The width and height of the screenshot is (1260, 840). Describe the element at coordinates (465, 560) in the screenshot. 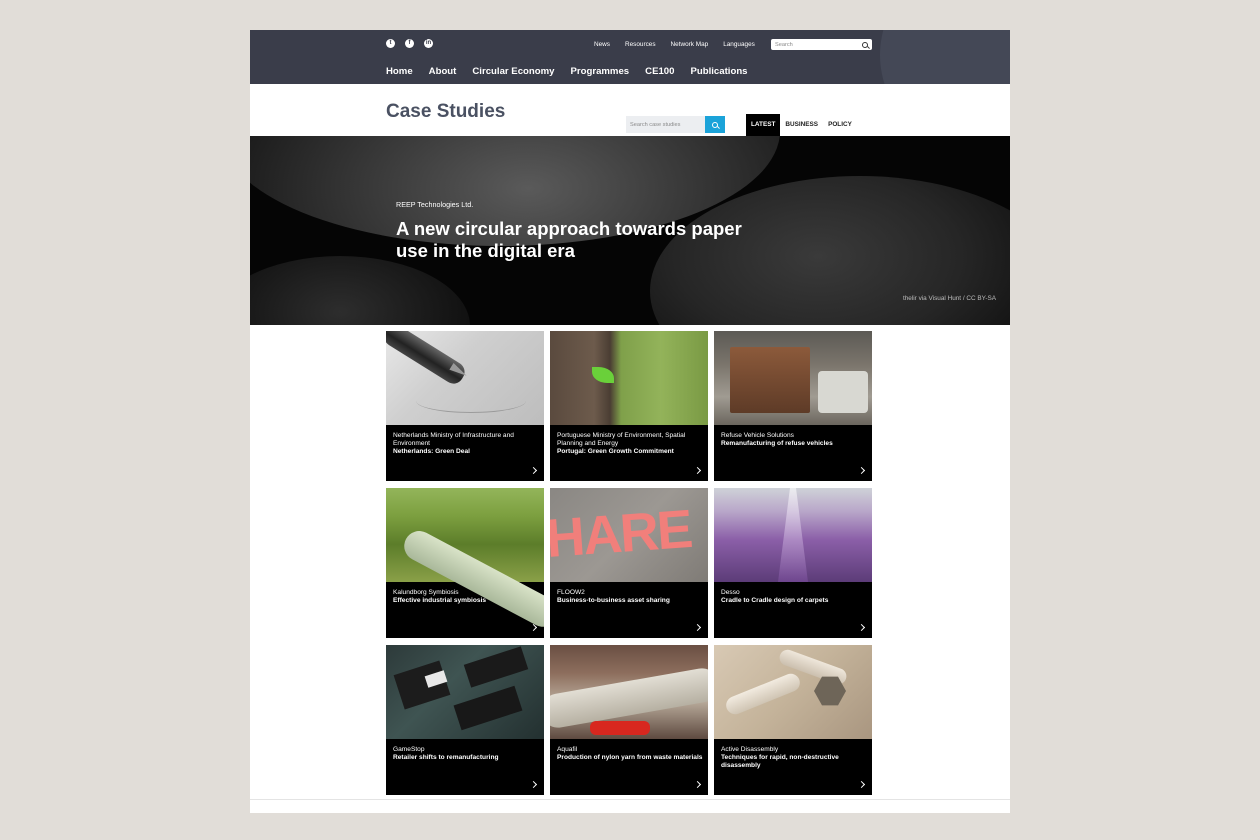

I see `card-image-pipeline` at that location.